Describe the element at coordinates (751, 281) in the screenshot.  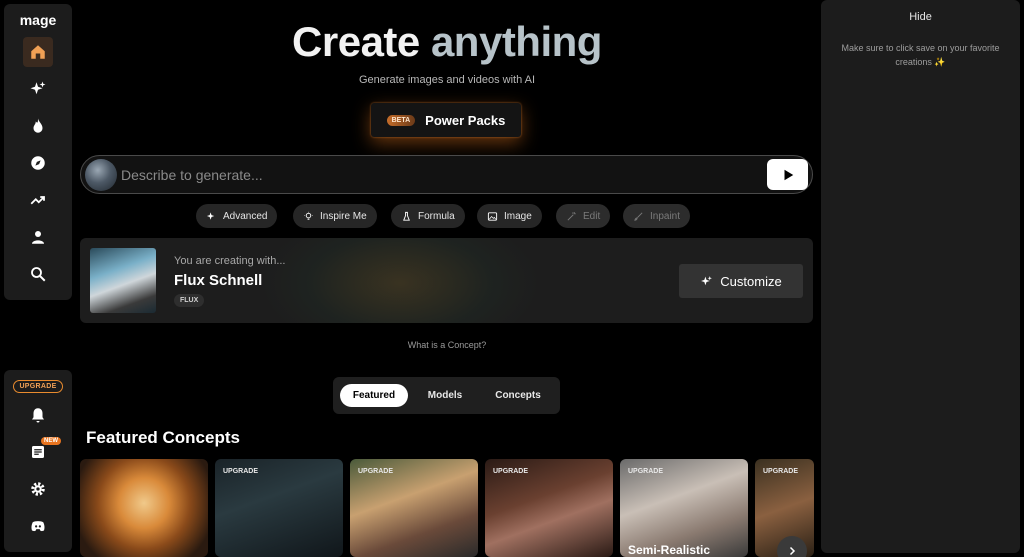
I see `customize-label: Customize` at that location.